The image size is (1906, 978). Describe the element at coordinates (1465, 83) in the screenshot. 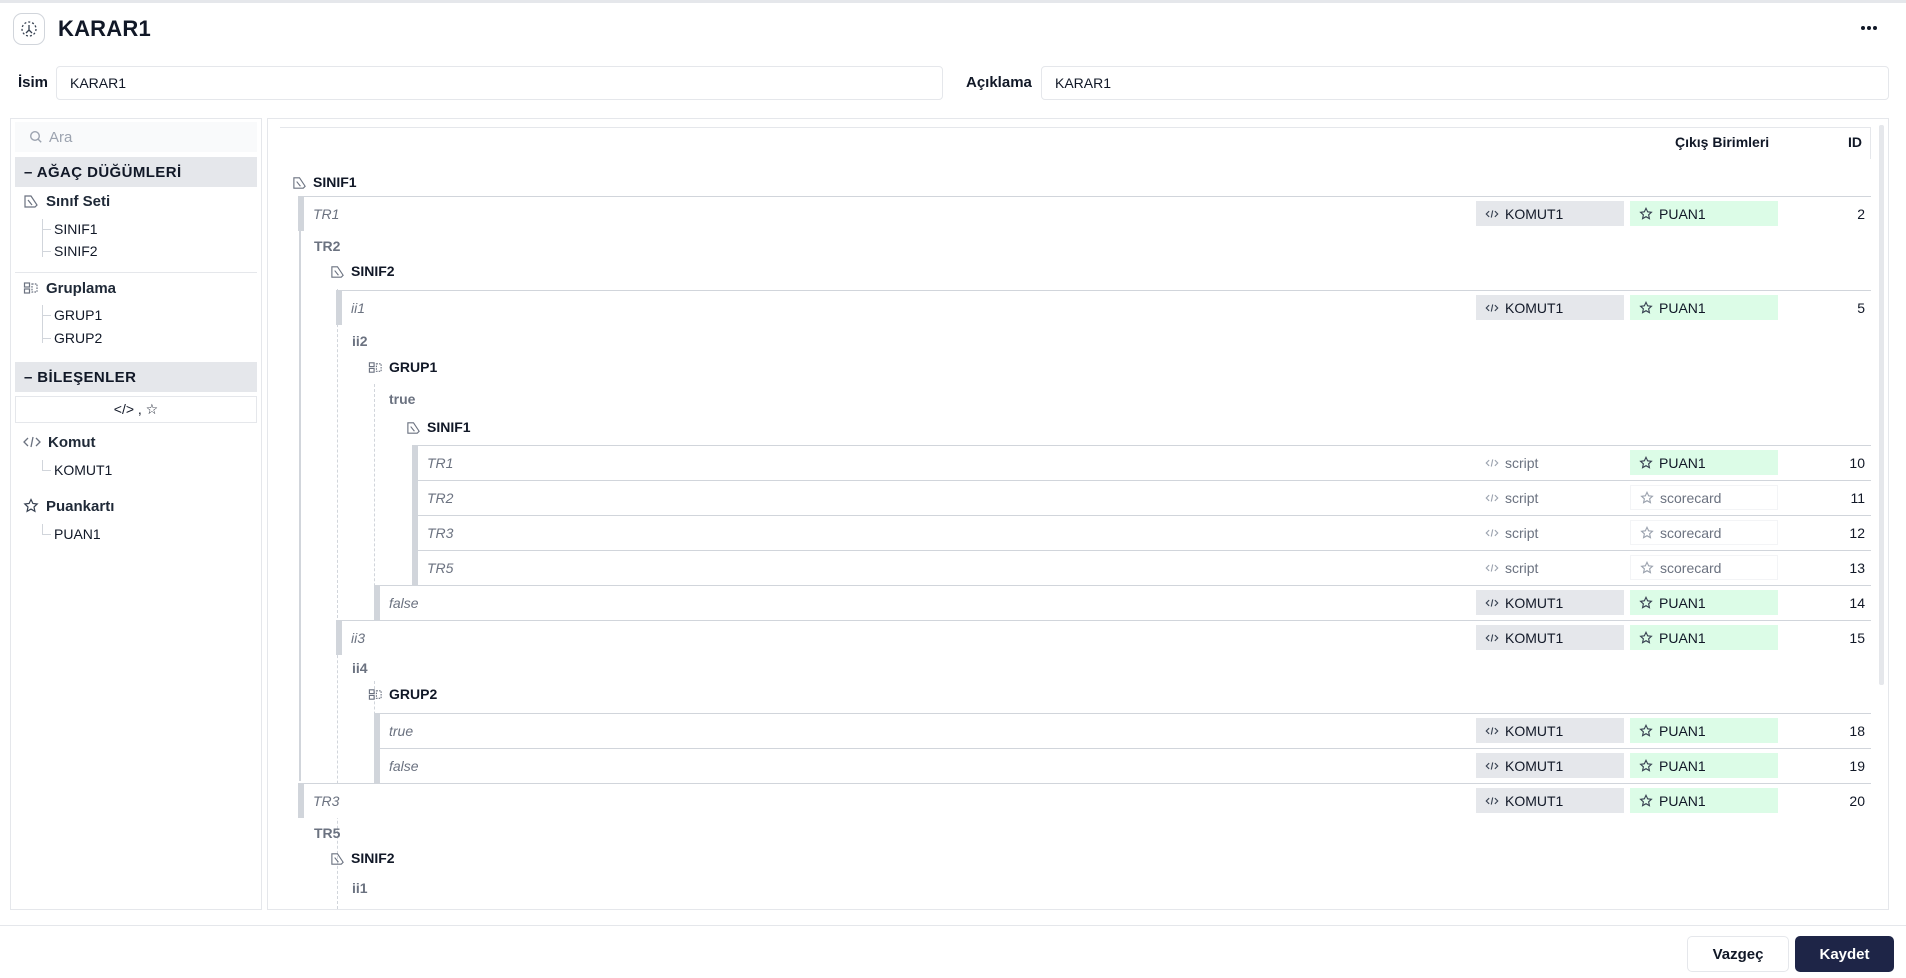

I see `description-input` at that location.